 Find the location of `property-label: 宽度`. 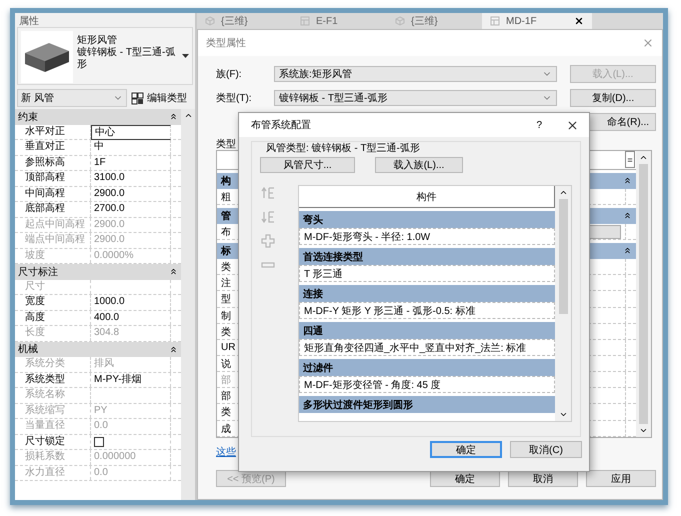

property-label: 宽度 is located at coordinates (53, 302).